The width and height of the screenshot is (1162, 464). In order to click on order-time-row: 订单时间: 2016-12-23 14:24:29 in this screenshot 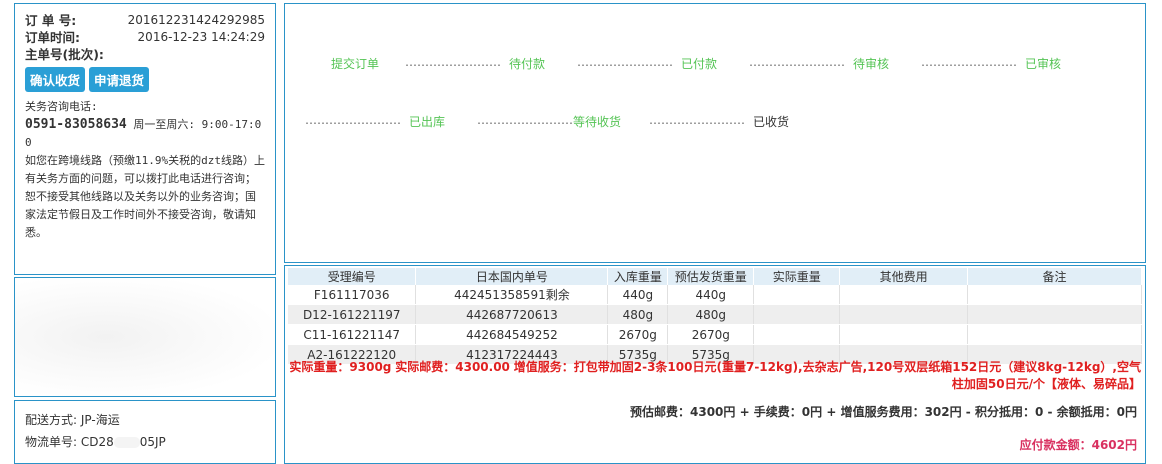, I will do `click(145, 37)`.